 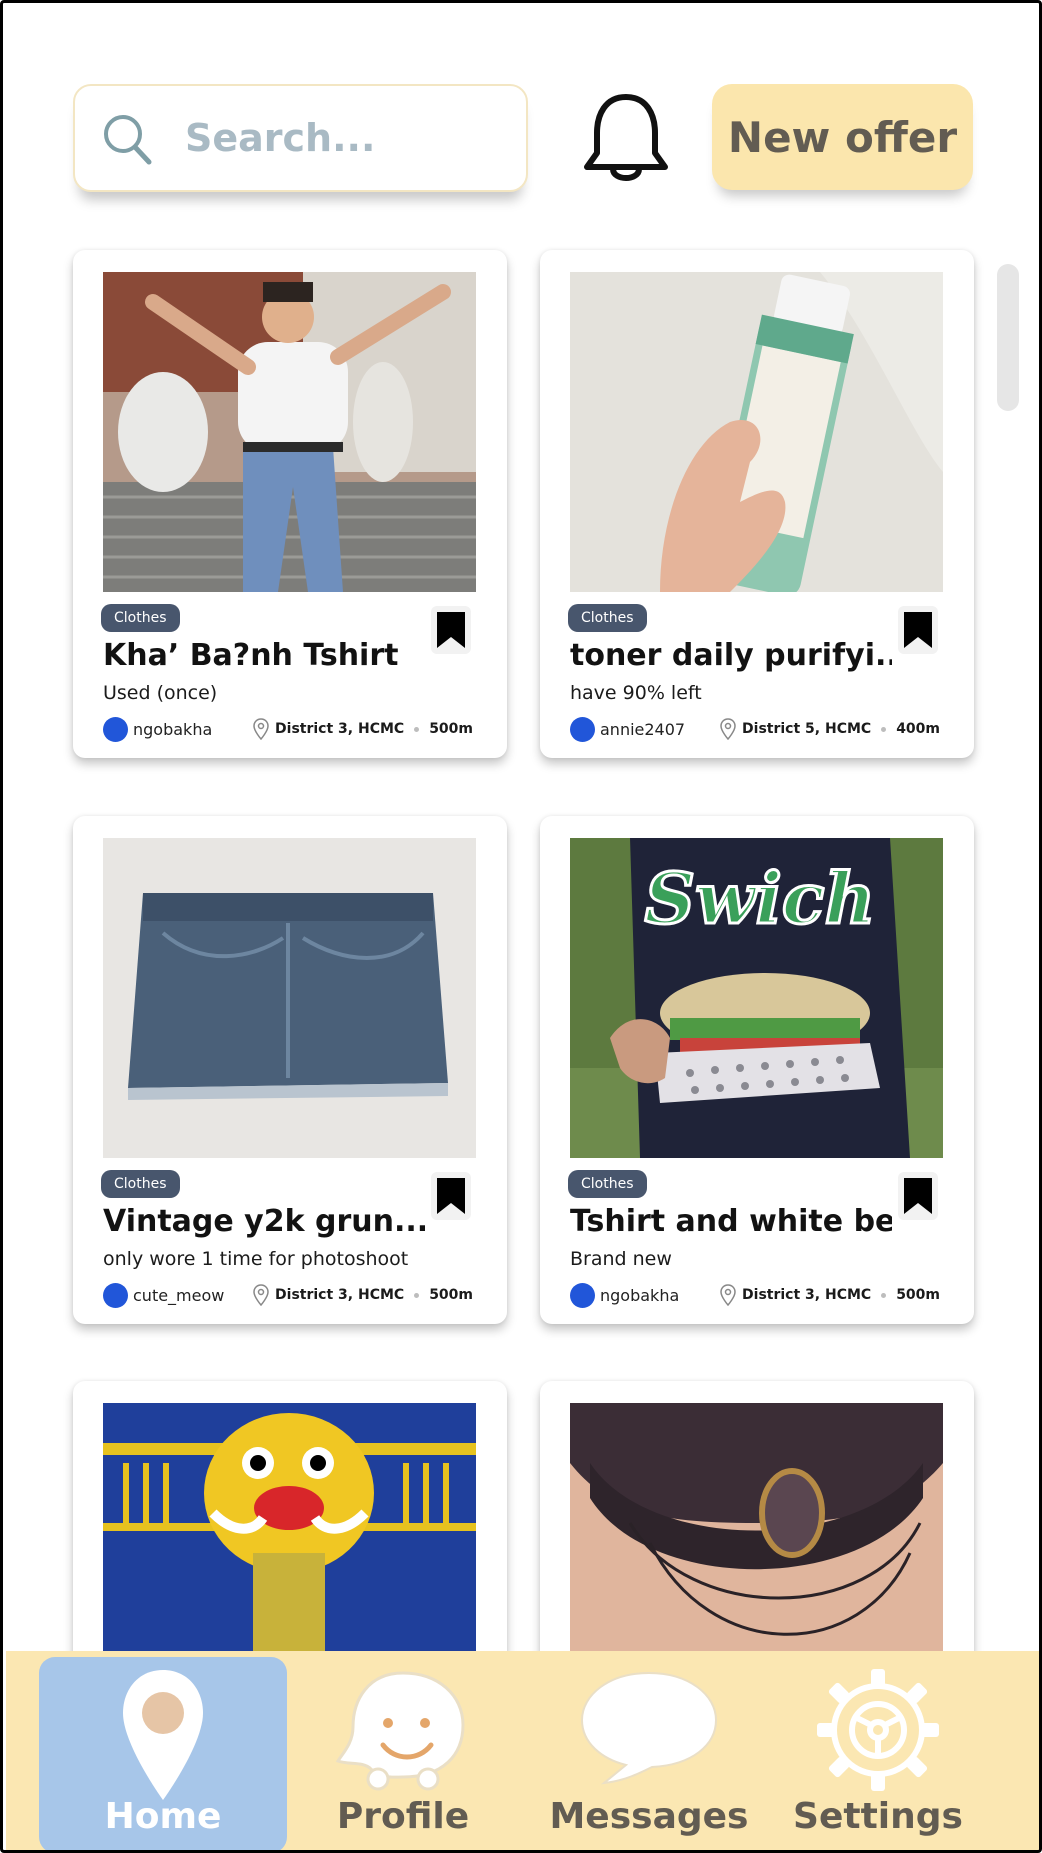 I want to click on location-text: District 5, HCMC, so click(x=807, y=729).